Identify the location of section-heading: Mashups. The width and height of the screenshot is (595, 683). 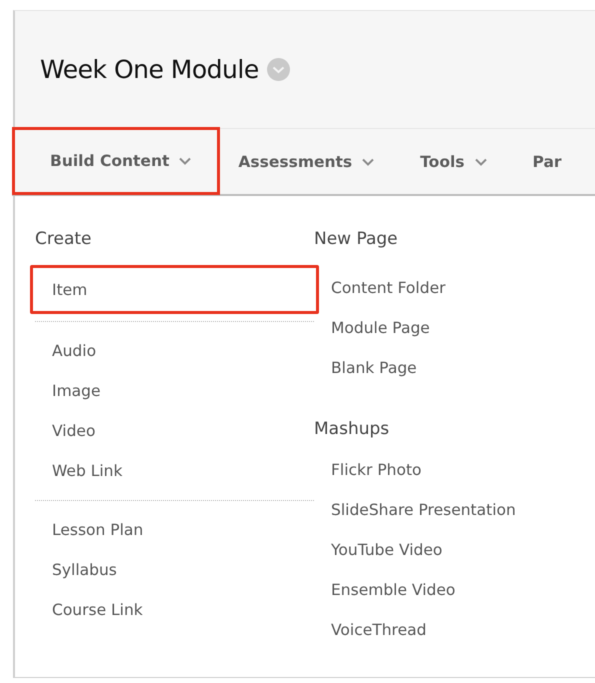
(352, 429).